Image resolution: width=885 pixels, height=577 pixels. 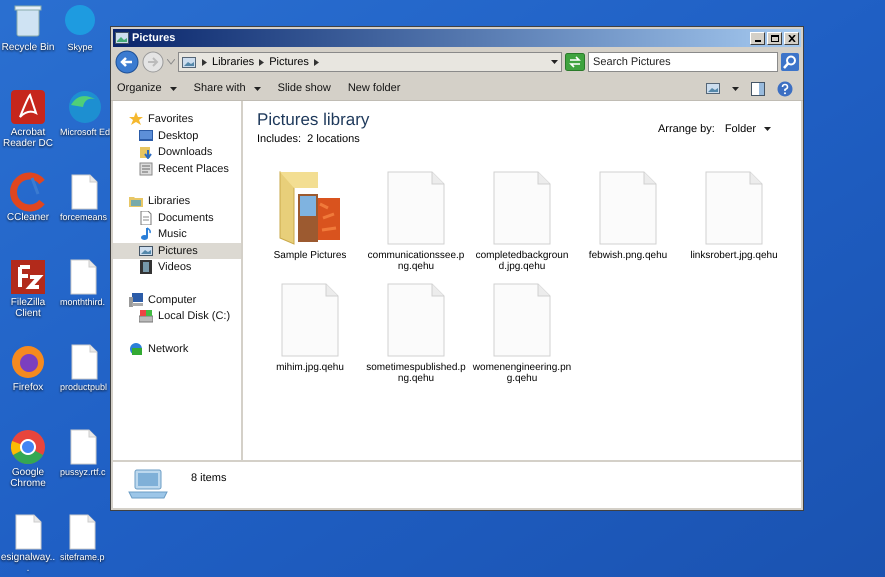 What do you see at coordinates (416, 374) in the screenshot?
I see `file-name: sometimespublished.png.qehu` at bounding box center [416, 374].